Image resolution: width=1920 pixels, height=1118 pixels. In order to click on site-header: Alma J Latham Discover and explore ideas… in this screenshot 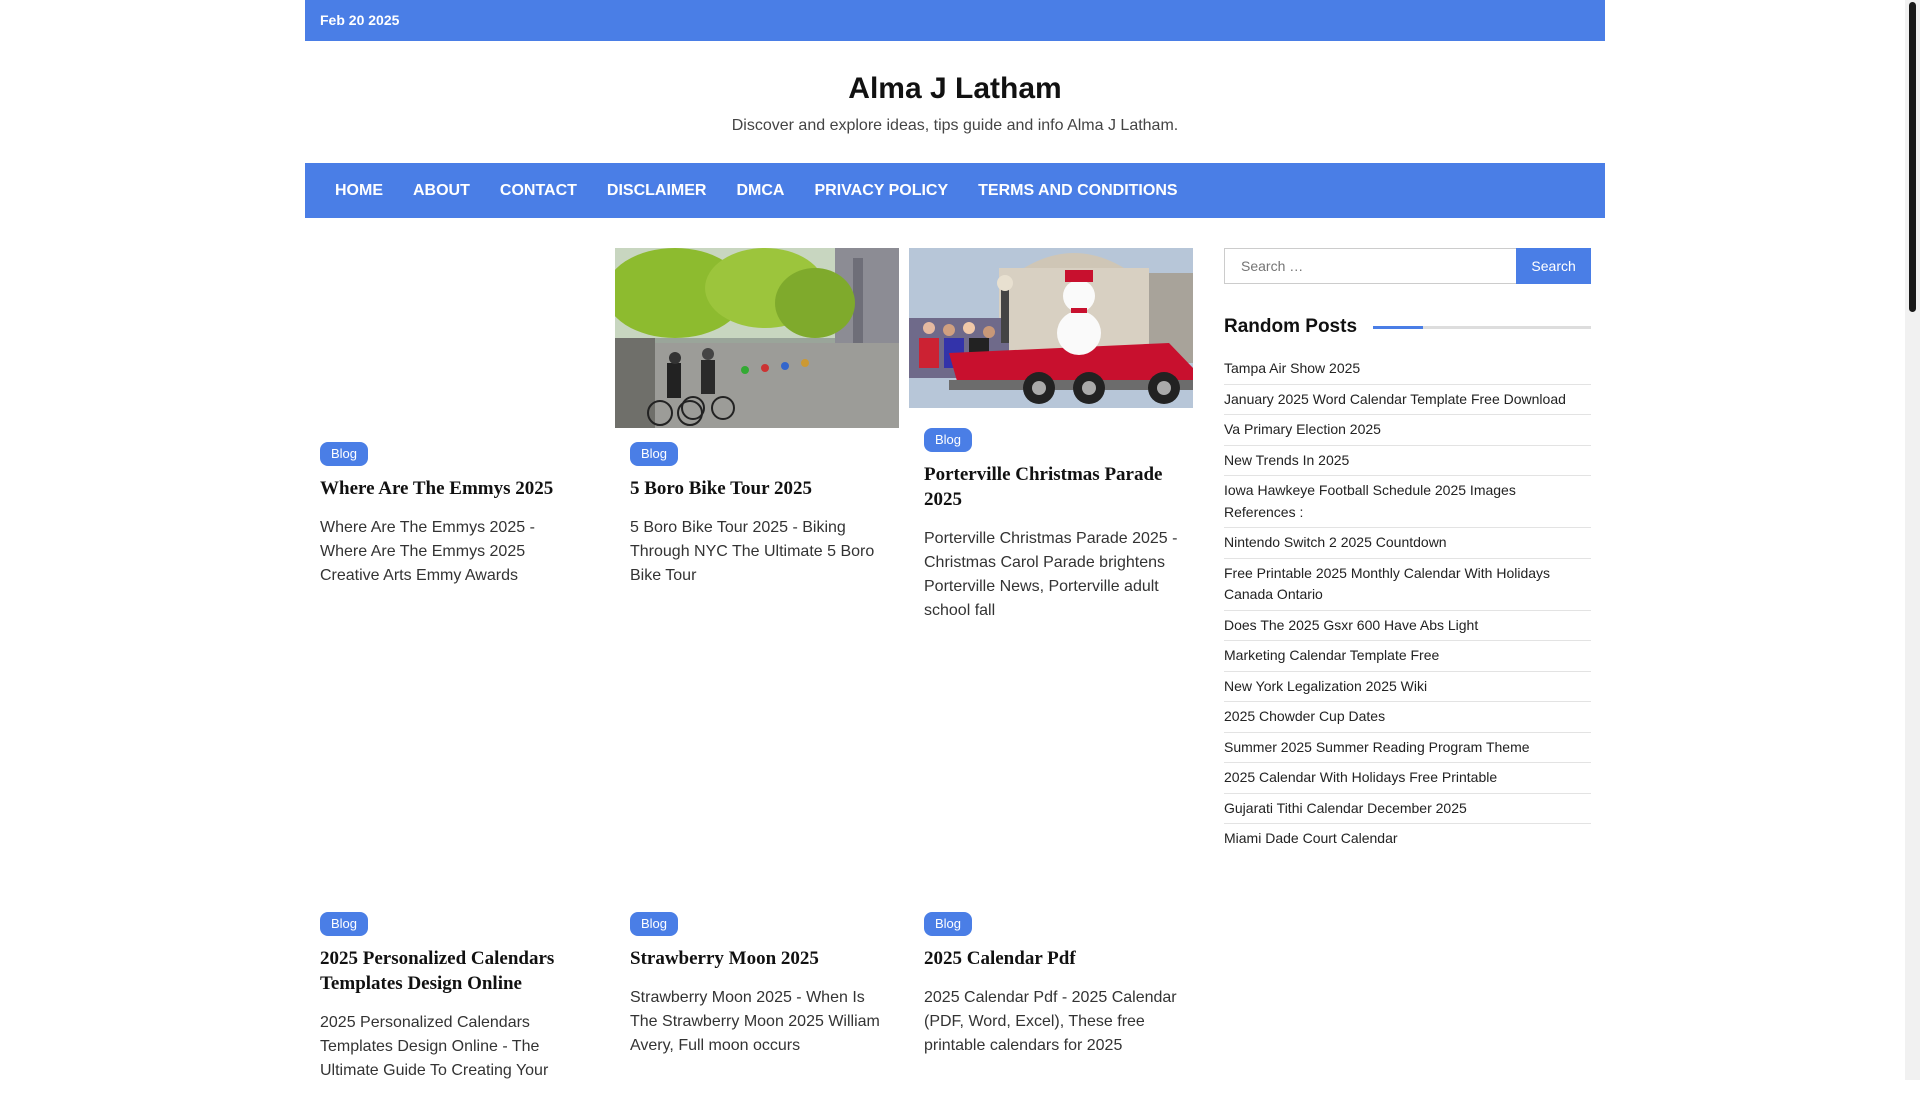, I will do `click(955, 102)`.